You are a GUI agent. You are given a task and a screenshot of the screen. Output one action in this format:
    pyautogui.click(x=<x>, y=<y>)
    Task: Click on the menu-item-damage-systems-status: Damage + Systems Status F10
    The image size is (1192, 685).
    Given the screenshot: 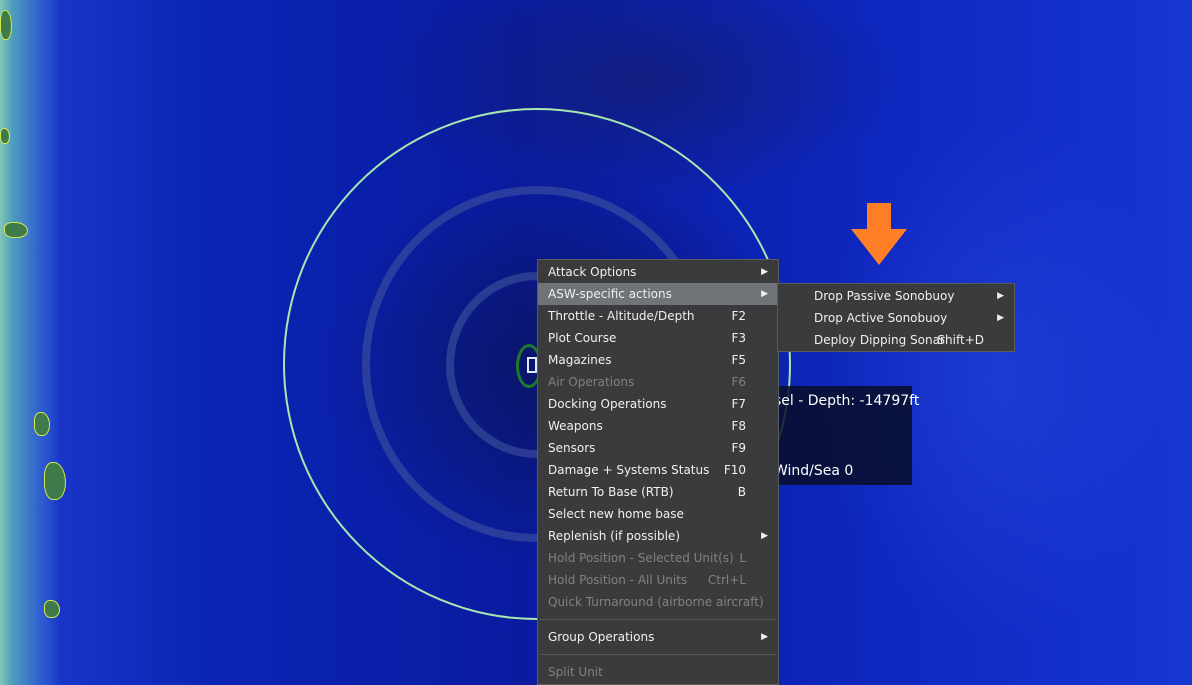 What is the action you would take?
    pyautogui.click(x=658, y=470)
    